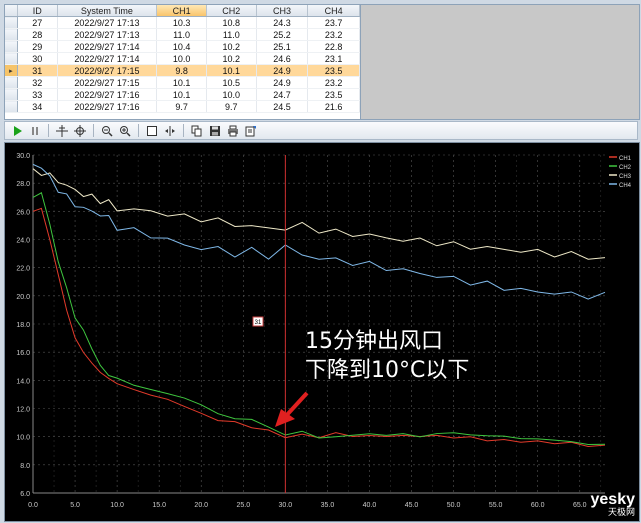 The image size is (641, 523). I want to click on column-header-ch2: CH2, so click(231, 11).